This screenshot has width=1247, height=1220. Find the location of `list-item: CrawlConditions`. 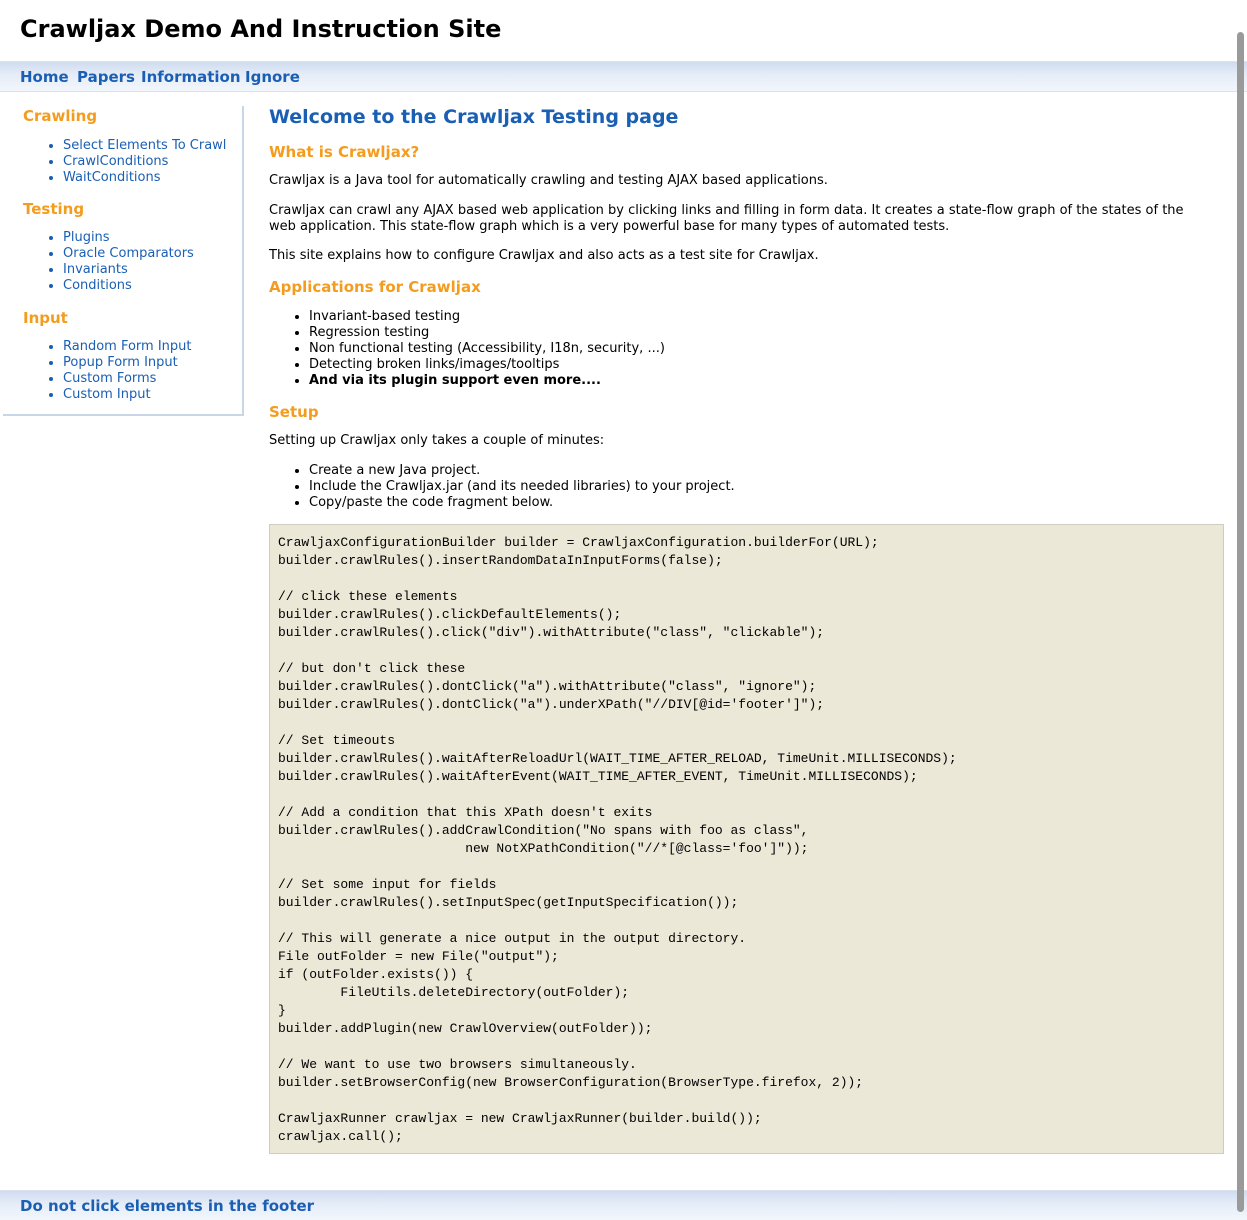

list-item: CrawlConditions is located at coordinates (144, 162).